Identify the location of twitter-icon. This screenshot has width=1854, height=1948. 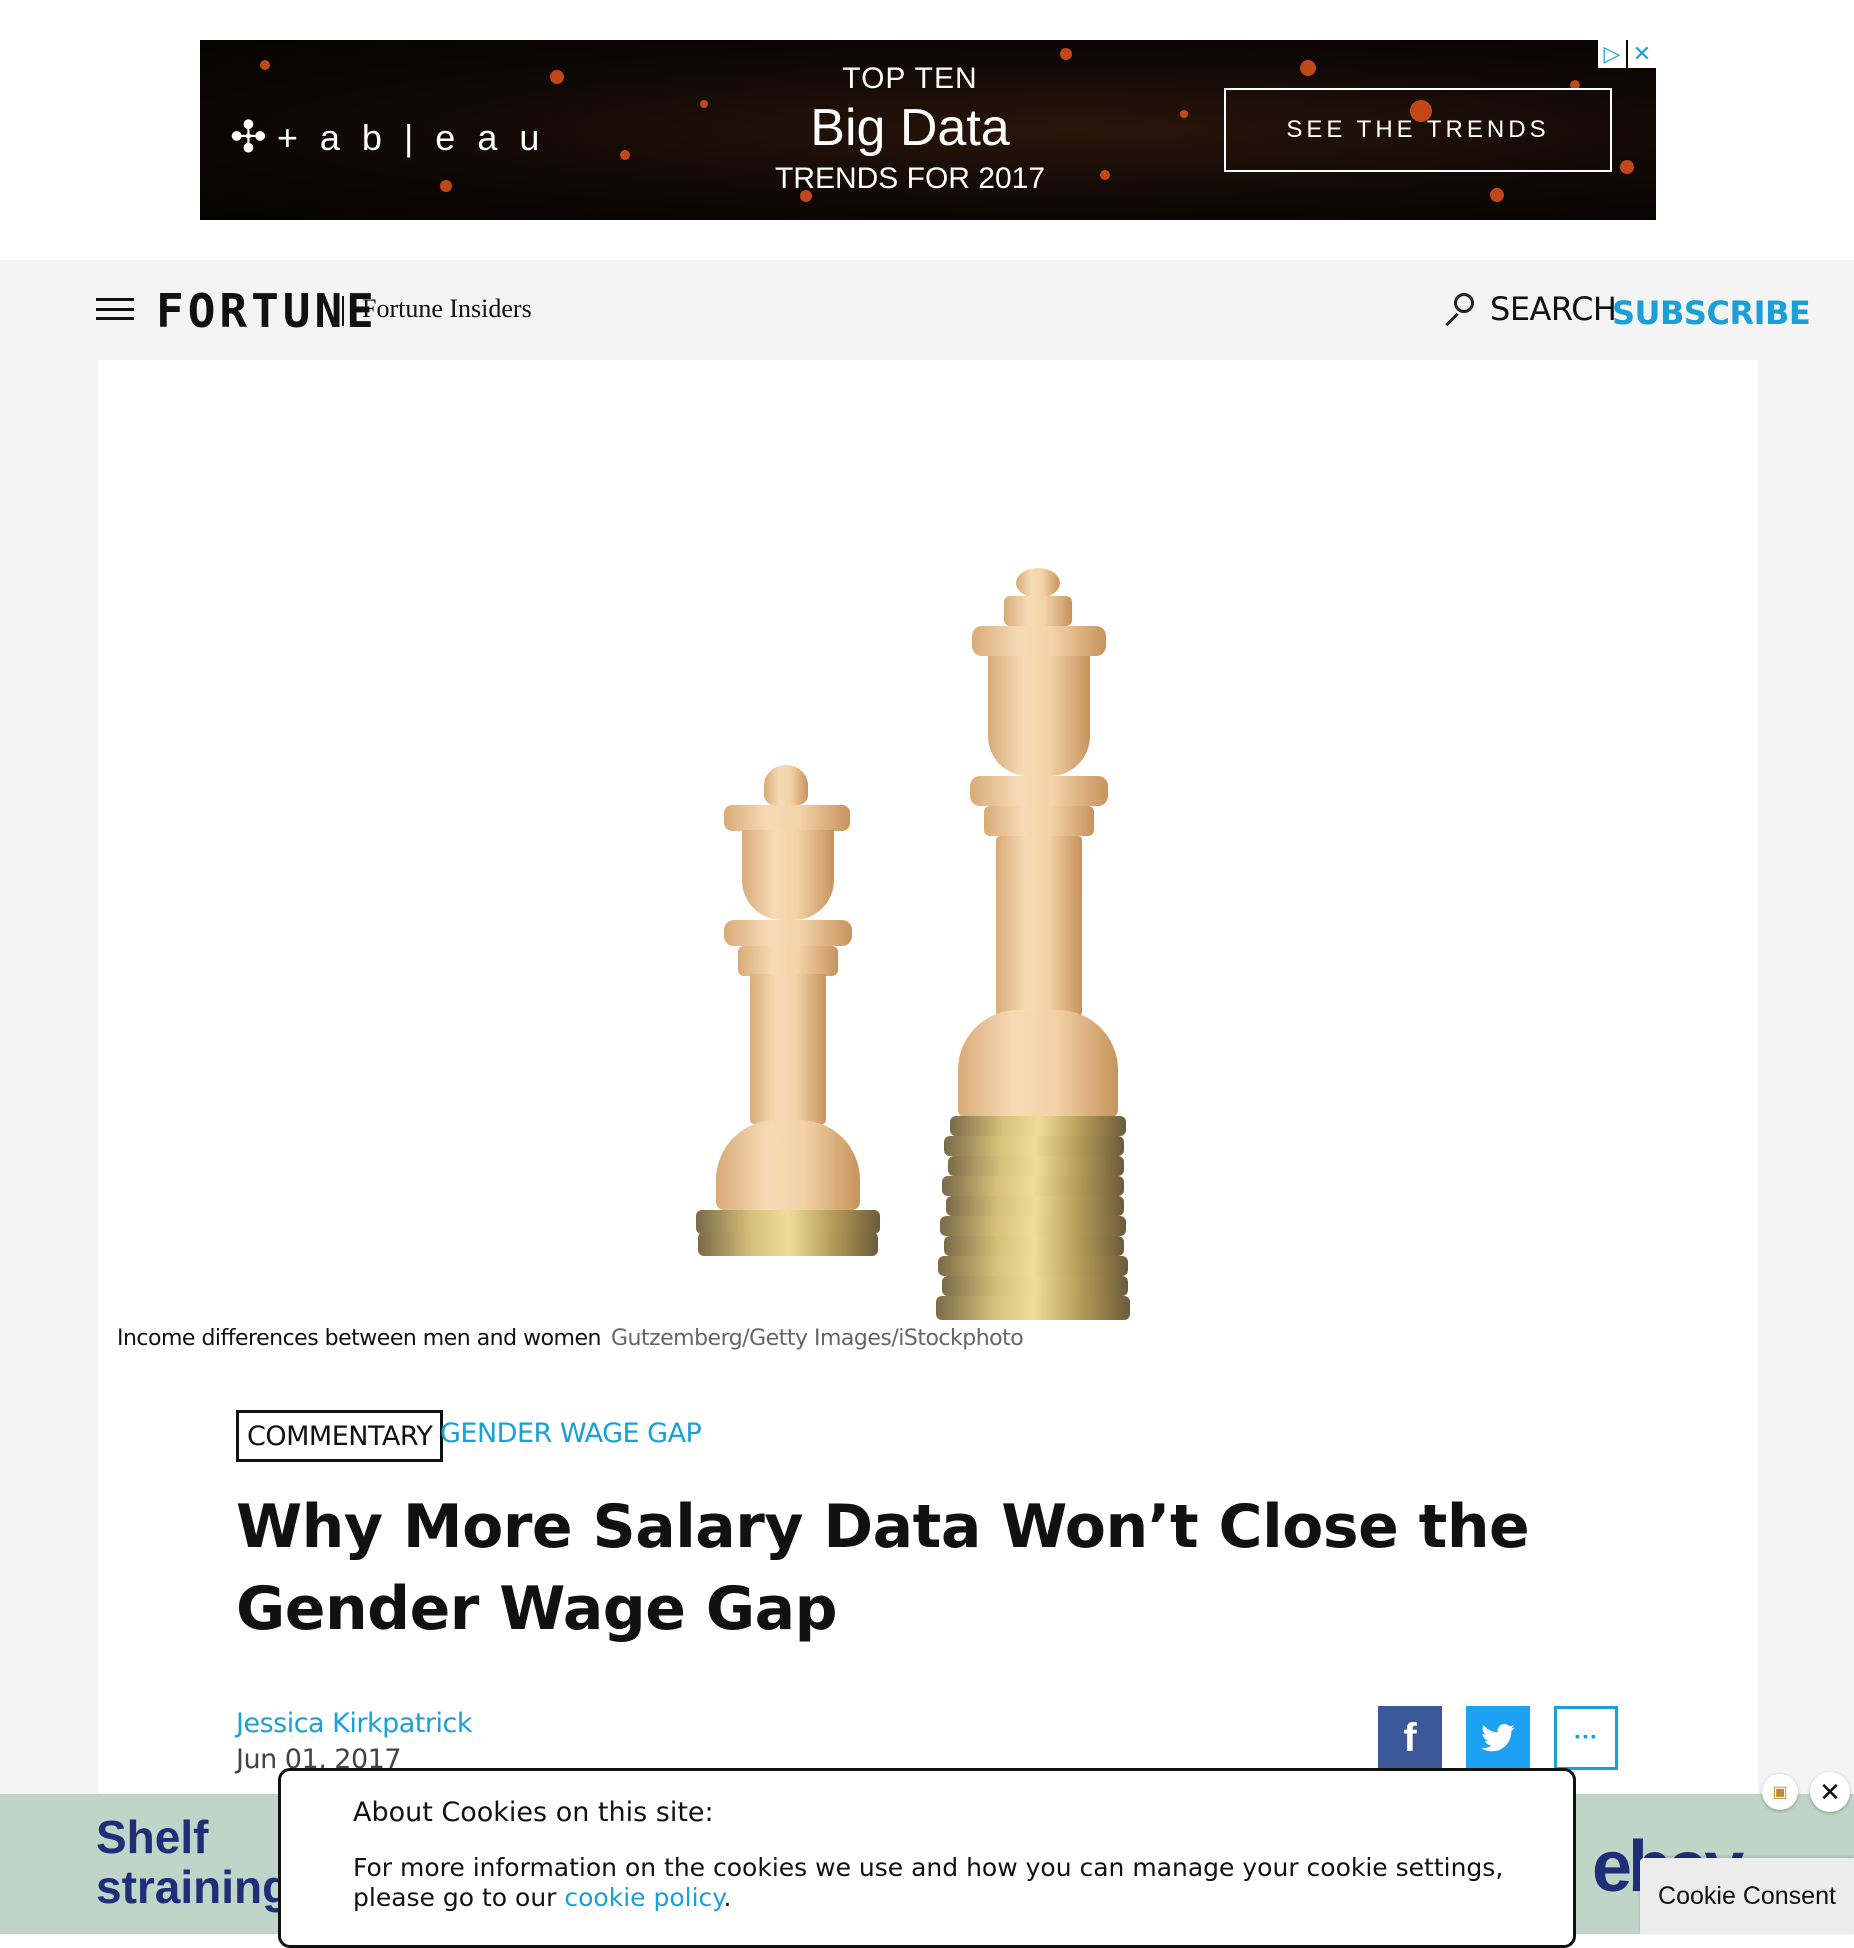
(1498, 1738).